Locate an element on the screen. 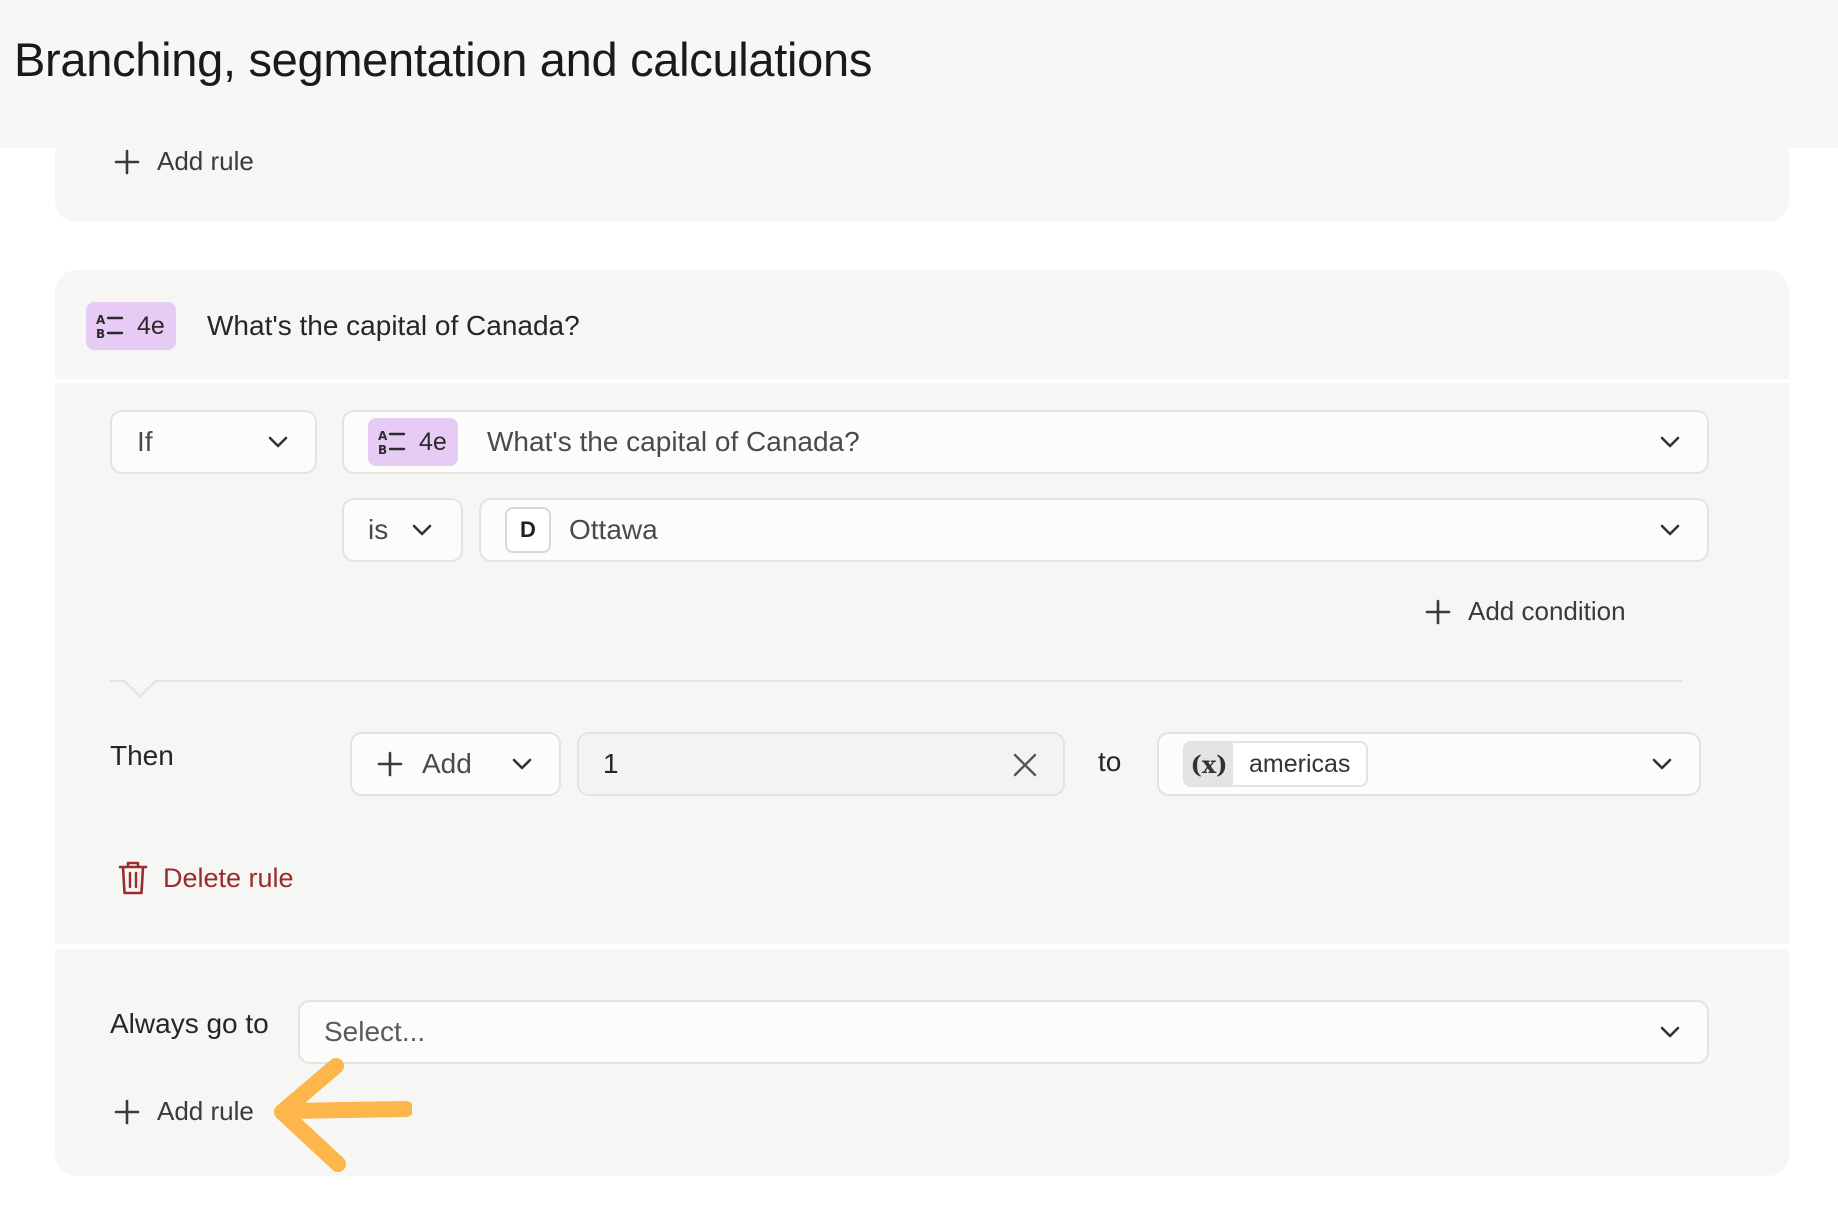 Image resolution: width=1838 pixels, height=1206 pixels. action-select: Add is located at coordinates (455, 764).